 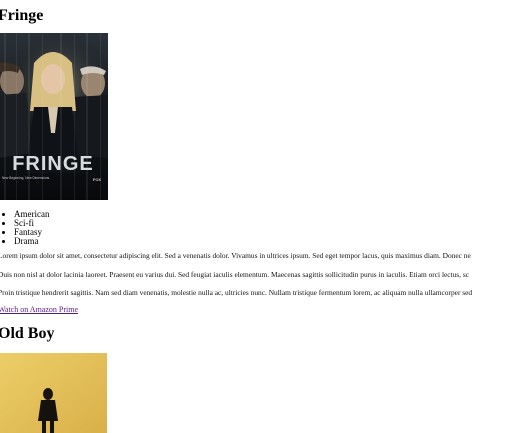 What do you see at coordinates (97, 179) in the screenshot?
I see `poster-network: FOX` at bounding box center [97, 179].